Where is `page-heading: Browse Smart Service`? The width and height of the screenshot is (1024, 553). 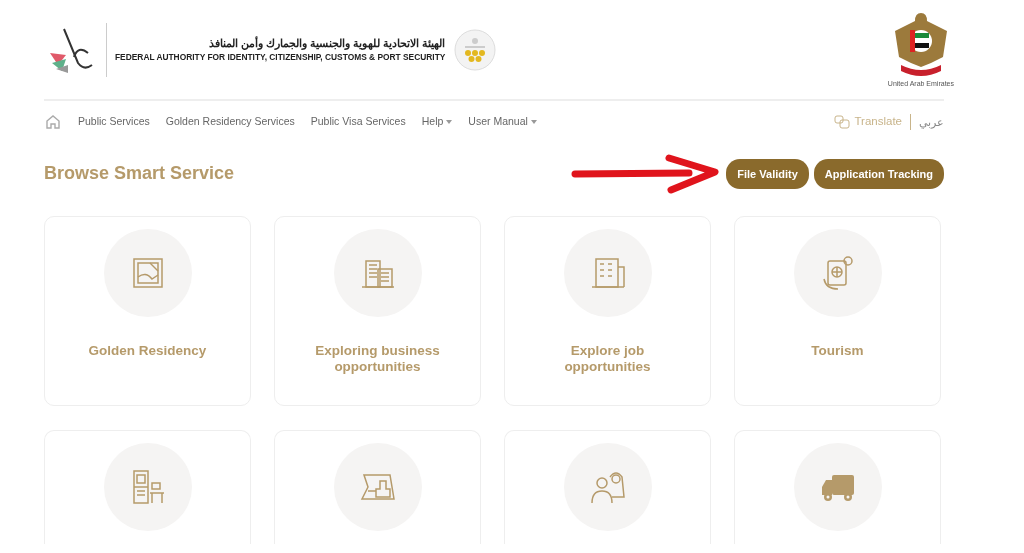 page-heading: Browse Smart Service is located at coordinates (139, 174).